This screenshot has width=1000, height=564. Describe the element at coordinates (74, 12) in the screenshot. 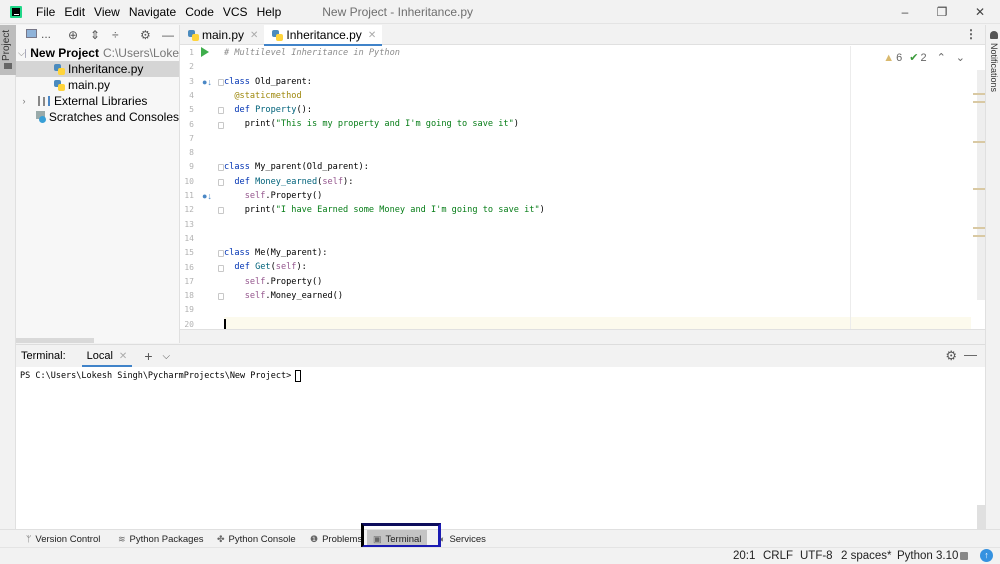

I see `menu-edit: Edit` at that location.